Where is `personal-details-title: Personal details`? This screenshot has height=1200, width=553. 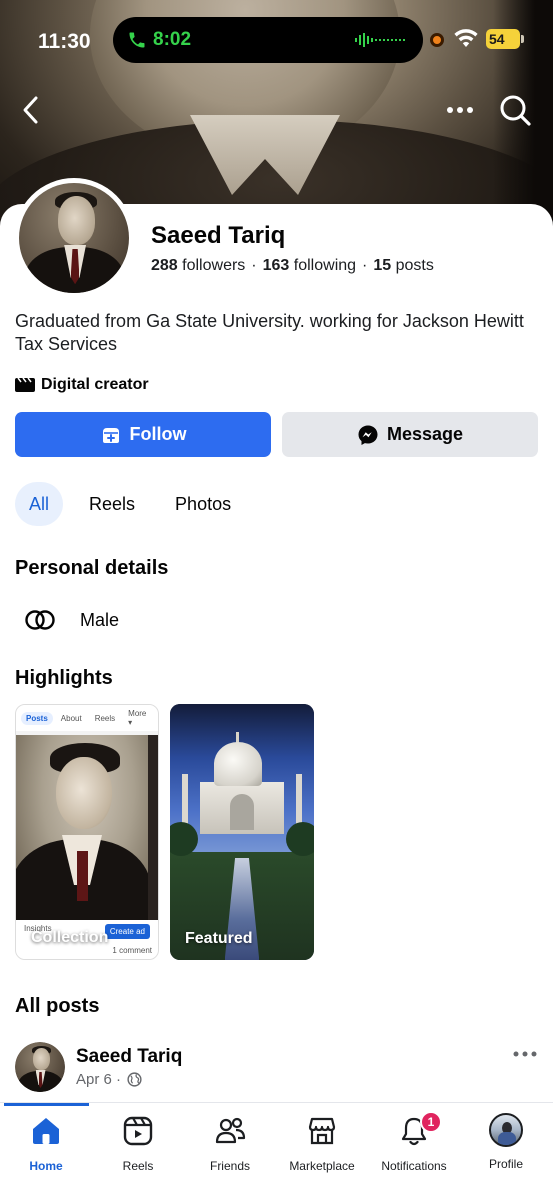
personal-details-title: Personal details is located at coordinates (92, 568).